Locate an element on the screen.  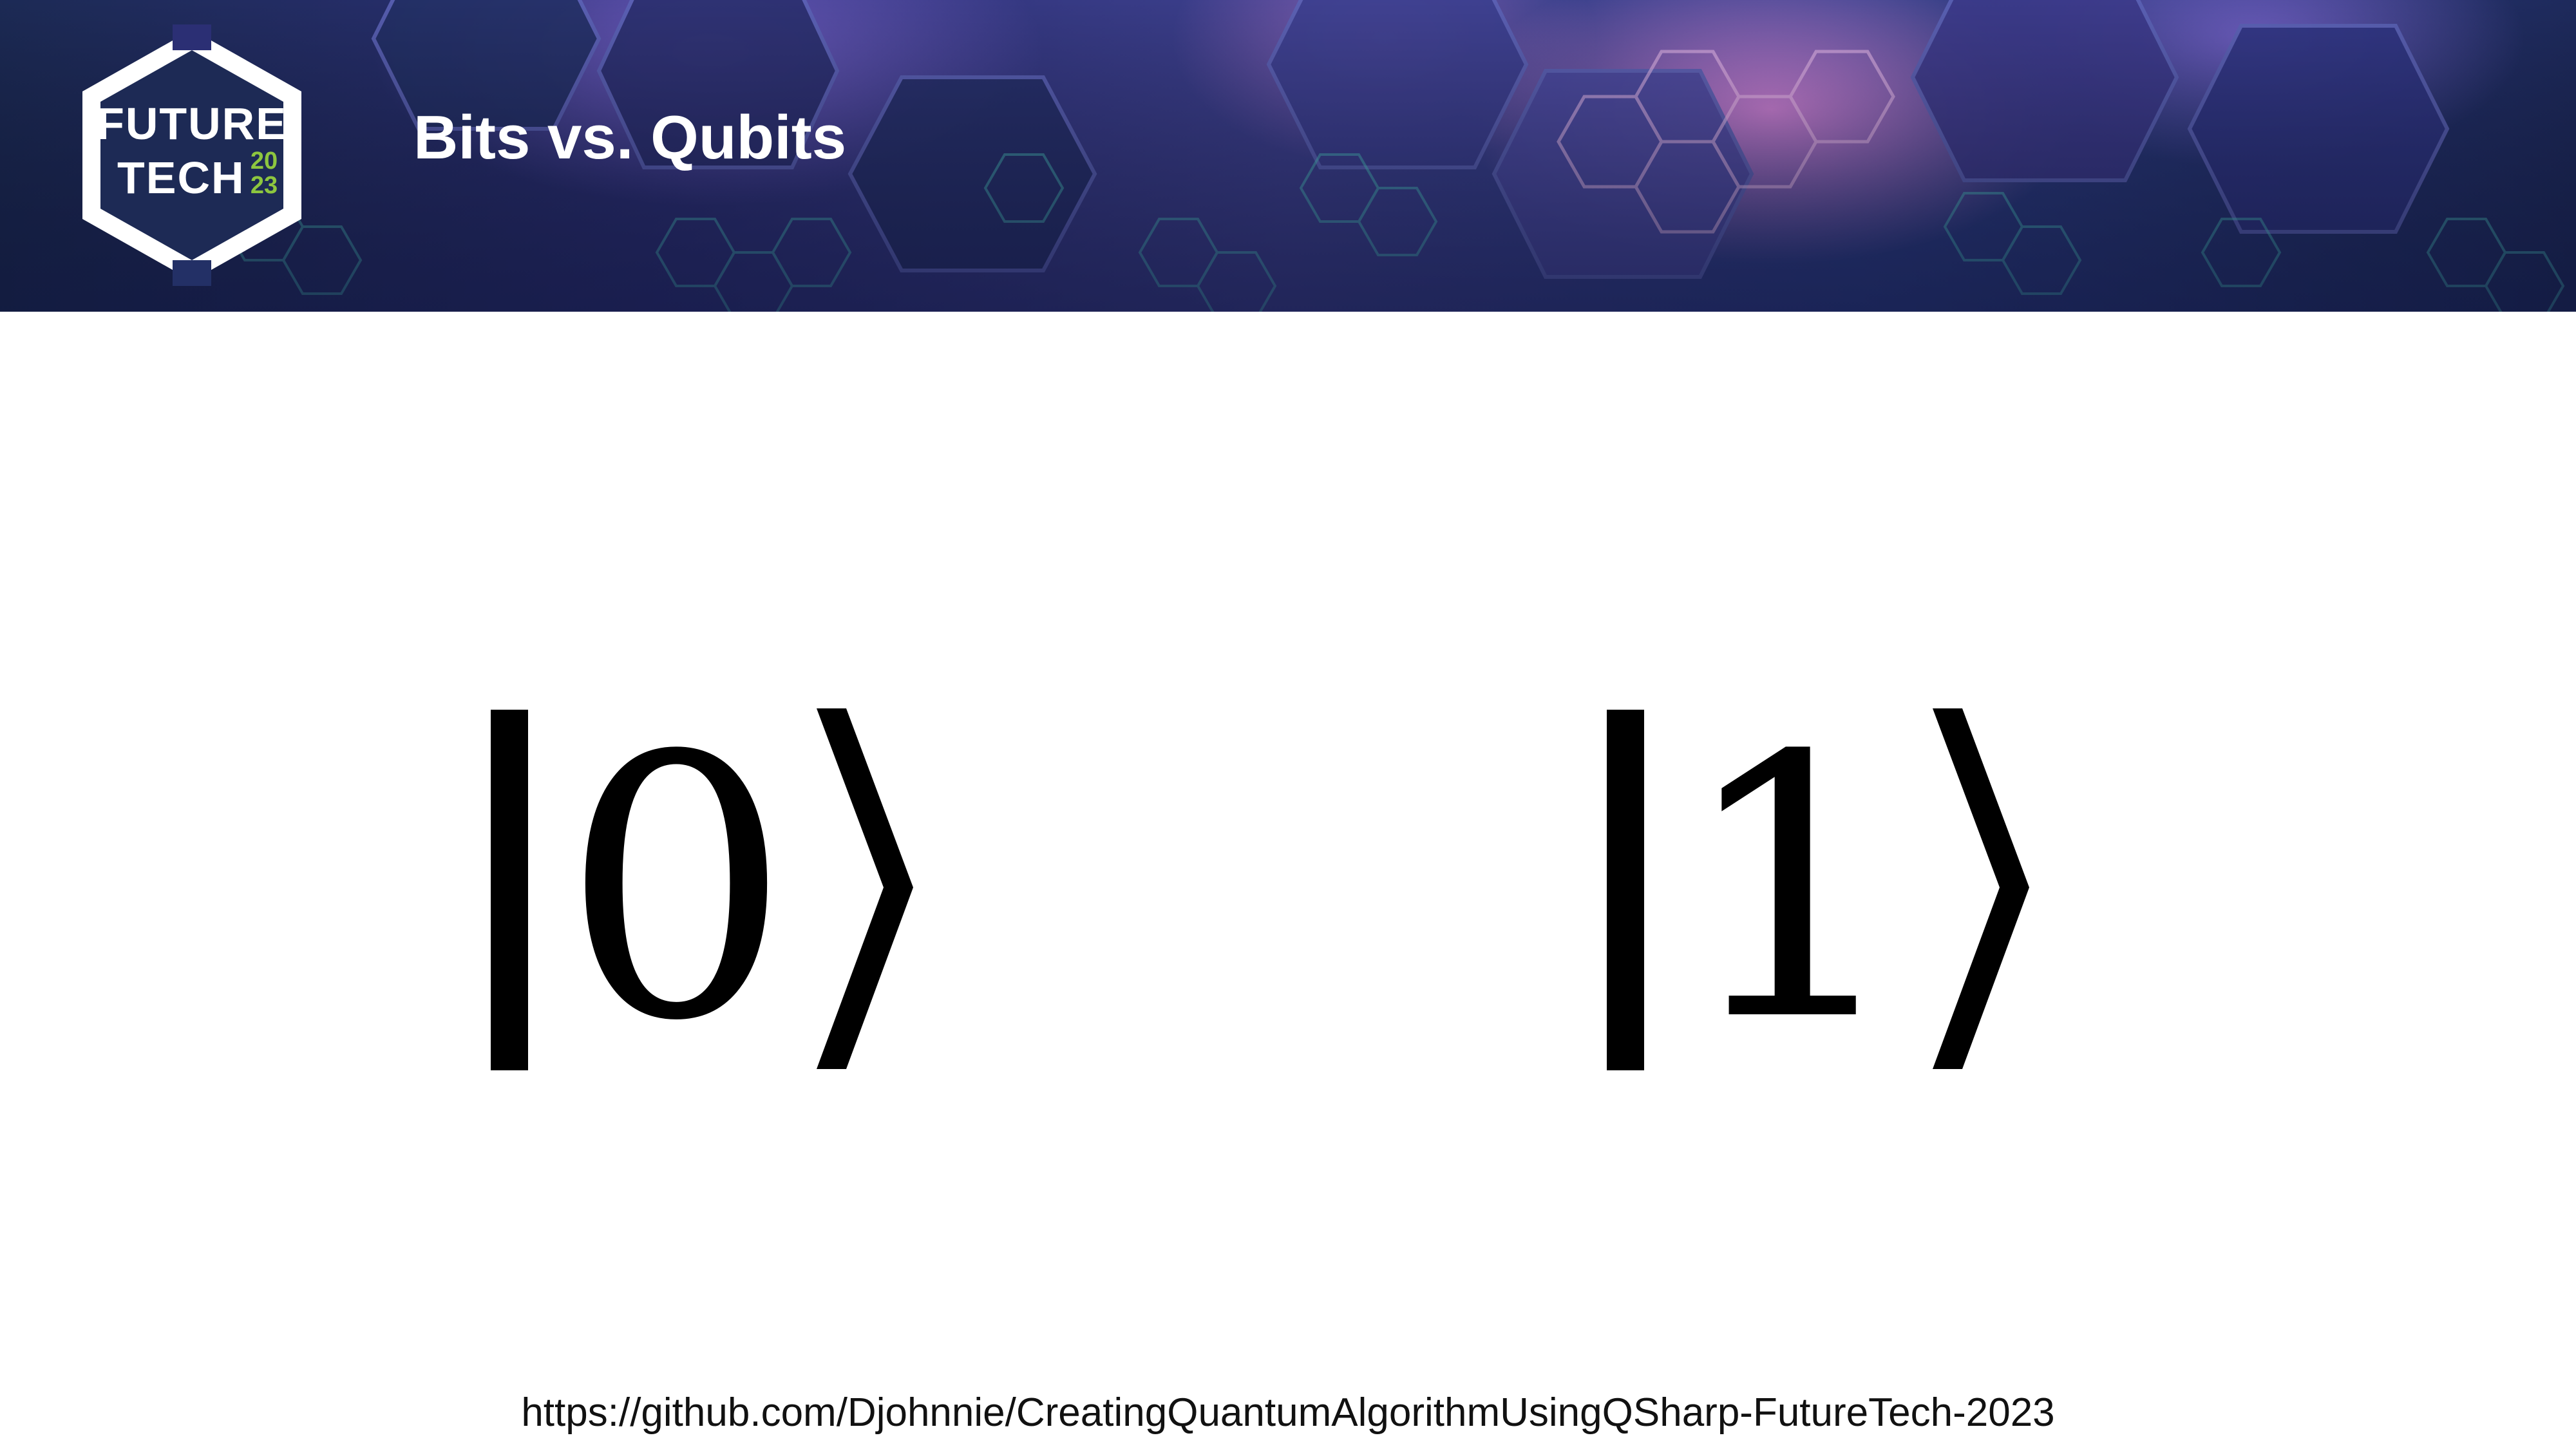
ket-one-label: 1 is located at coordinates (1793, 889).